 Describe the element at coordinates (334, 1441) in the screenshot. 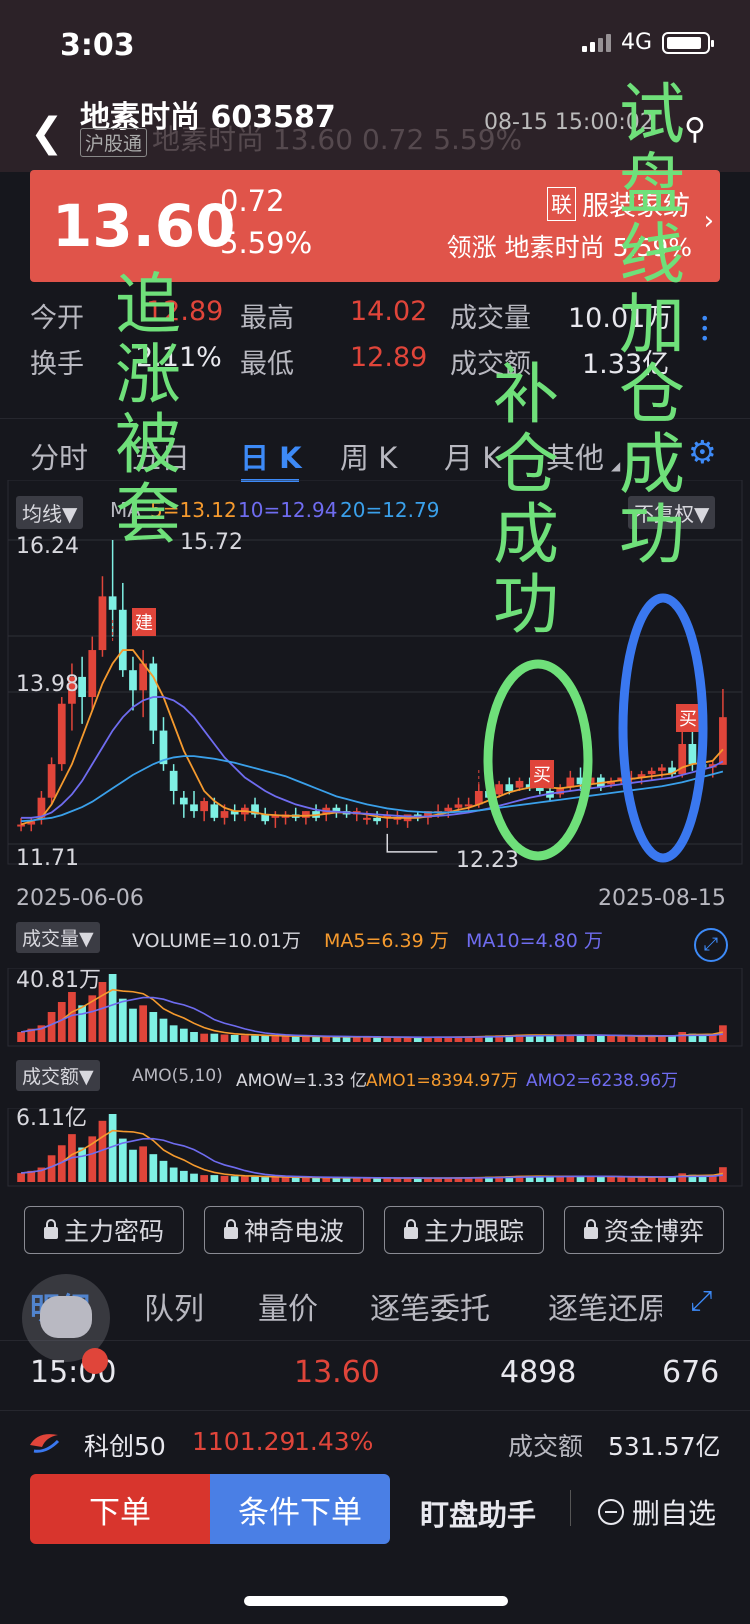

I see `index-pct: 1.43%` at that location.